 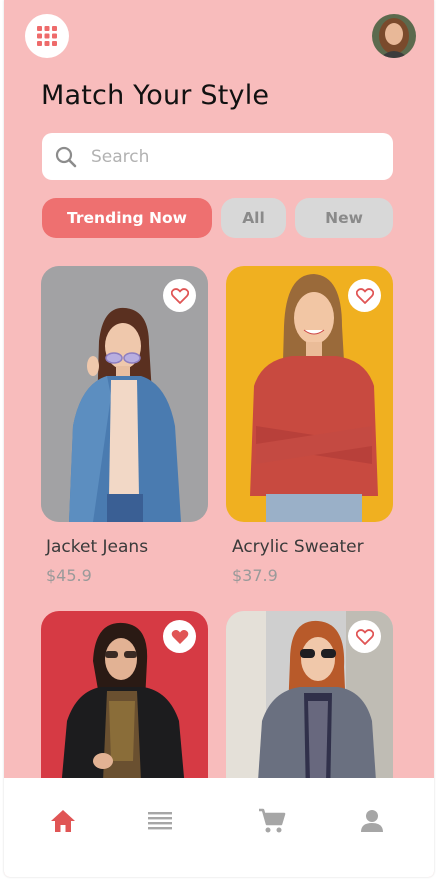 I want to click on product-price: $45.9, so click(x=69, y=575).